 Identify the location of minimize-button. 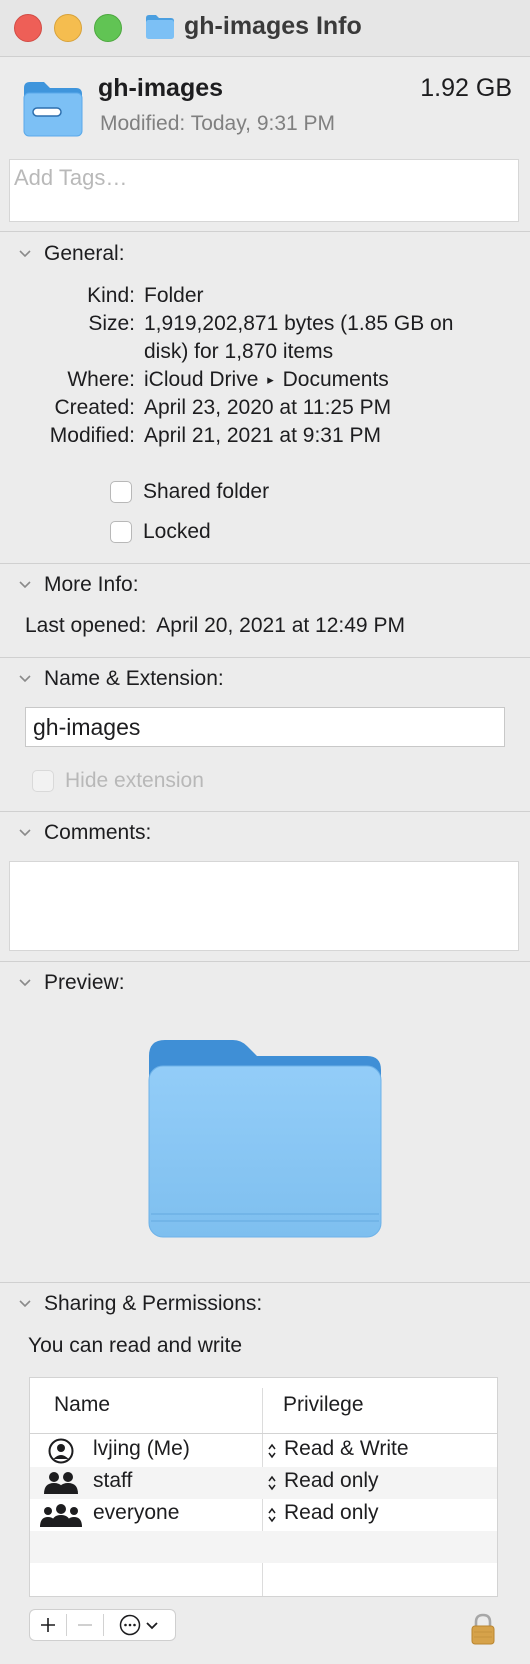
(68, 28).